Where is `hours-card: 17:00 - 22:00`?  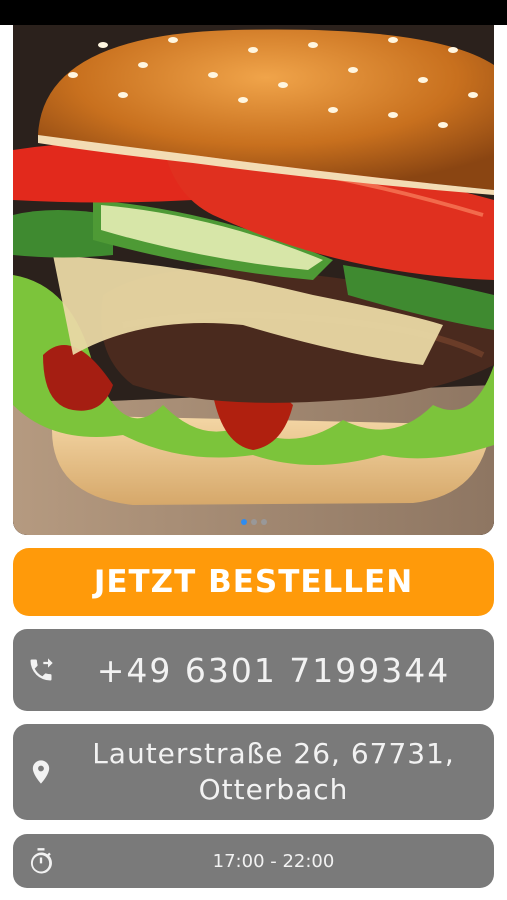 hours-card: 17:00 - 22:00 is located at coordinates (253, 861).